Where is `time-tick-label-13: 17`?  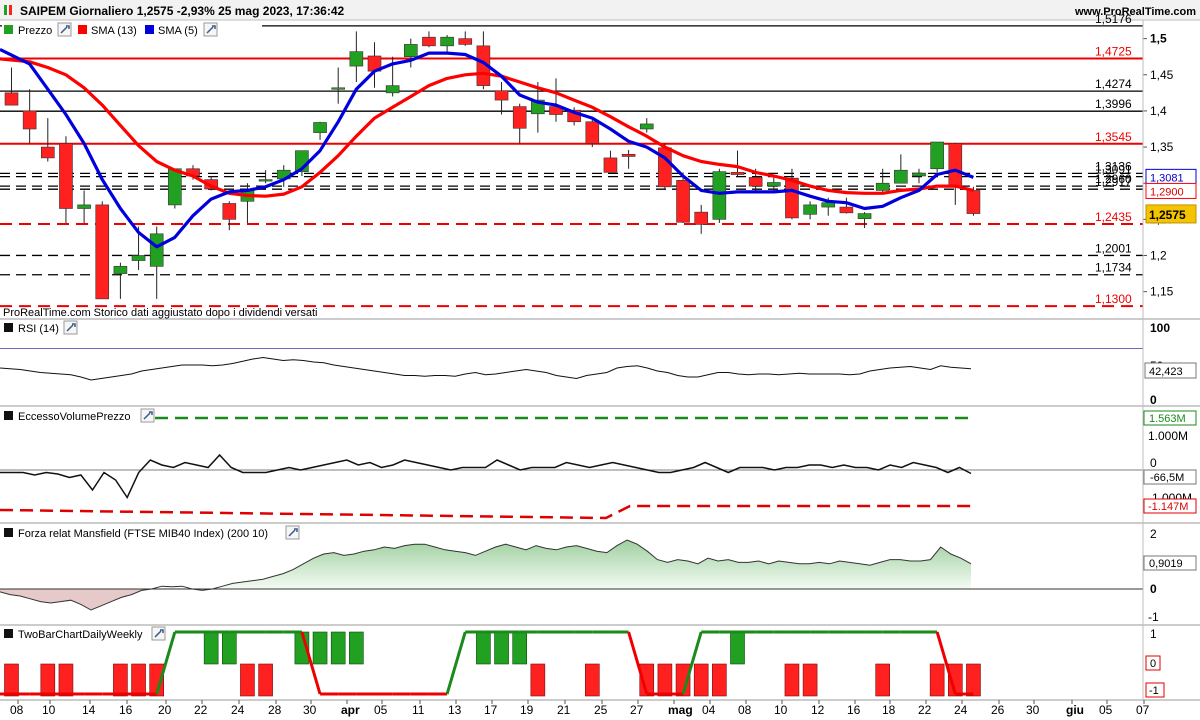
time-tick-label-13: 17 is located at coordinates (491, 710).